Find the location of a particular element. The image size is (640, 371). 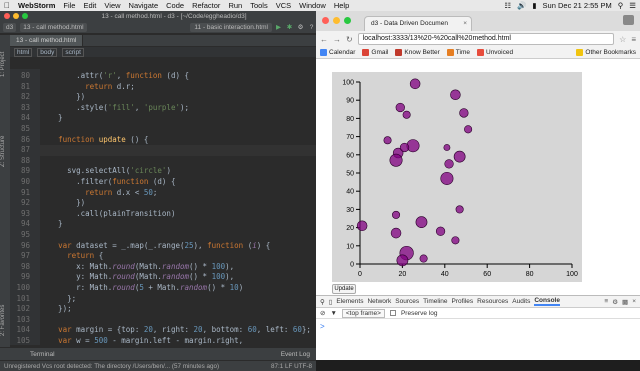

menu-run: Run is located at coordinates (235, 5).